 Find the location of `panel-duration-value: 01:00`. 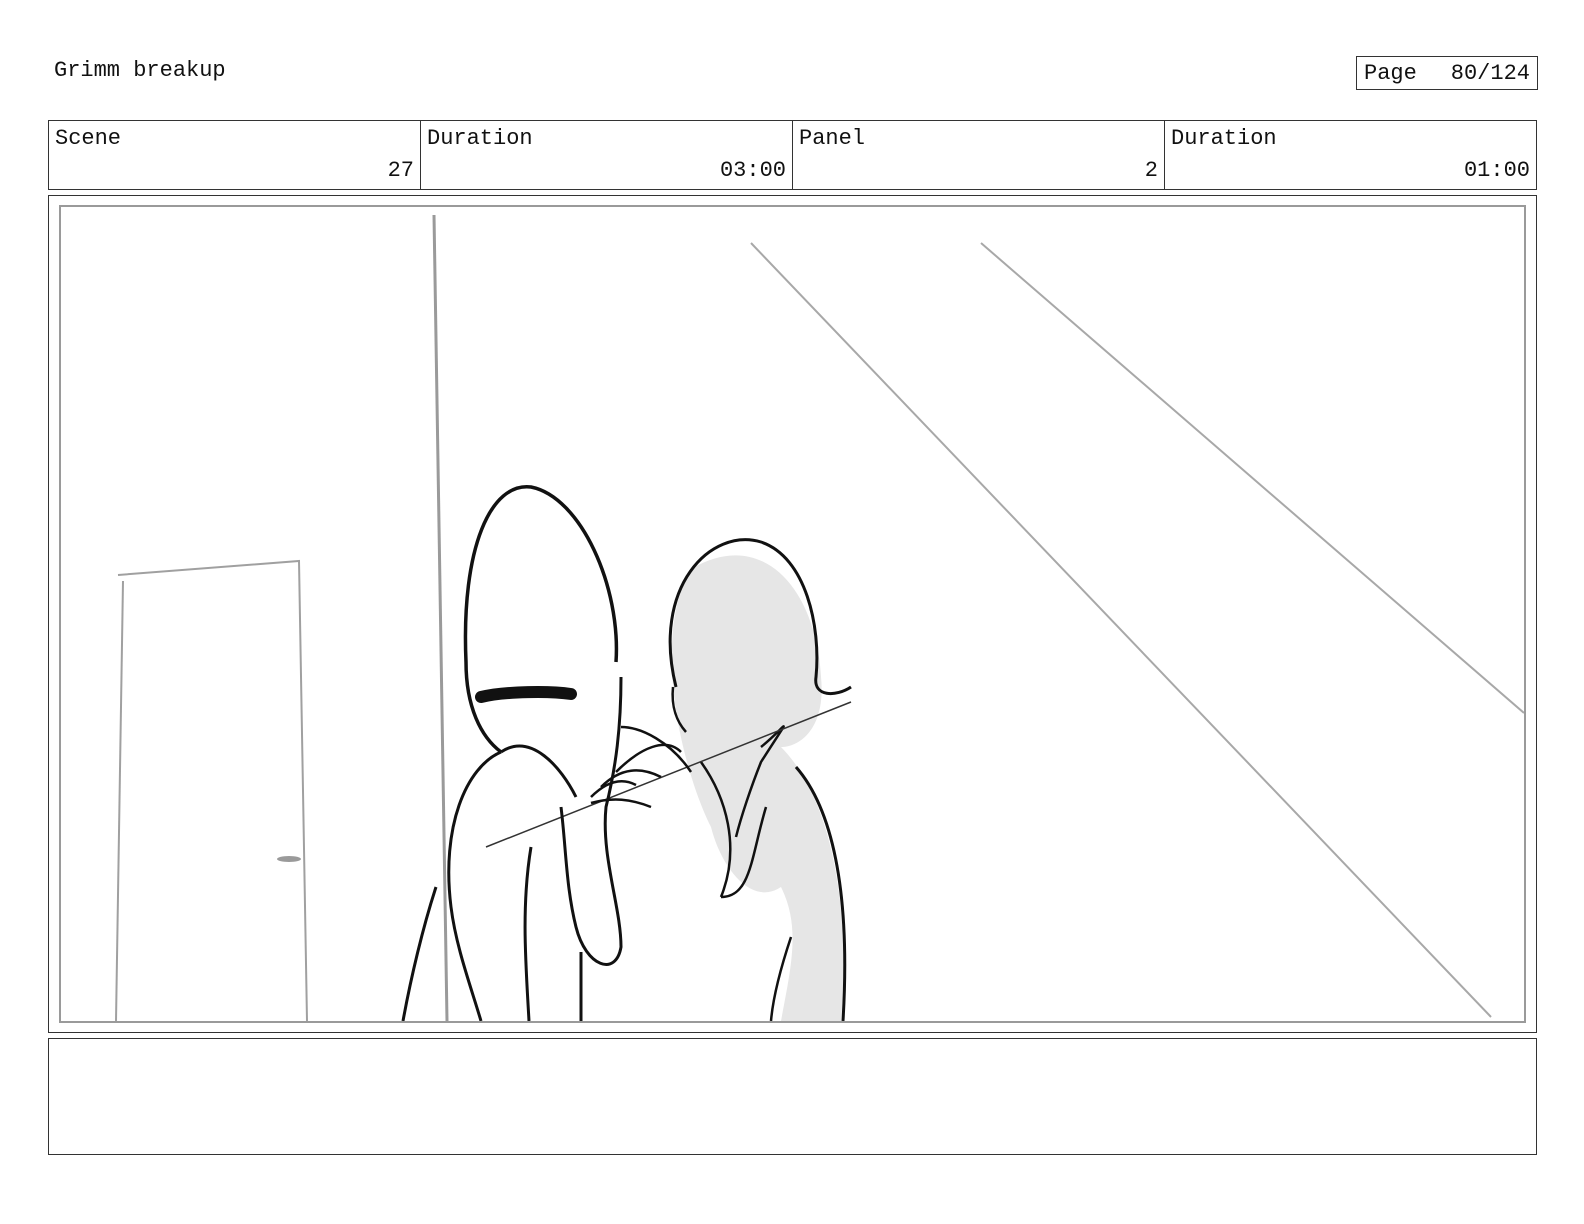

panel-duration-value: 01:00 is located at coordinates (1496, 170).